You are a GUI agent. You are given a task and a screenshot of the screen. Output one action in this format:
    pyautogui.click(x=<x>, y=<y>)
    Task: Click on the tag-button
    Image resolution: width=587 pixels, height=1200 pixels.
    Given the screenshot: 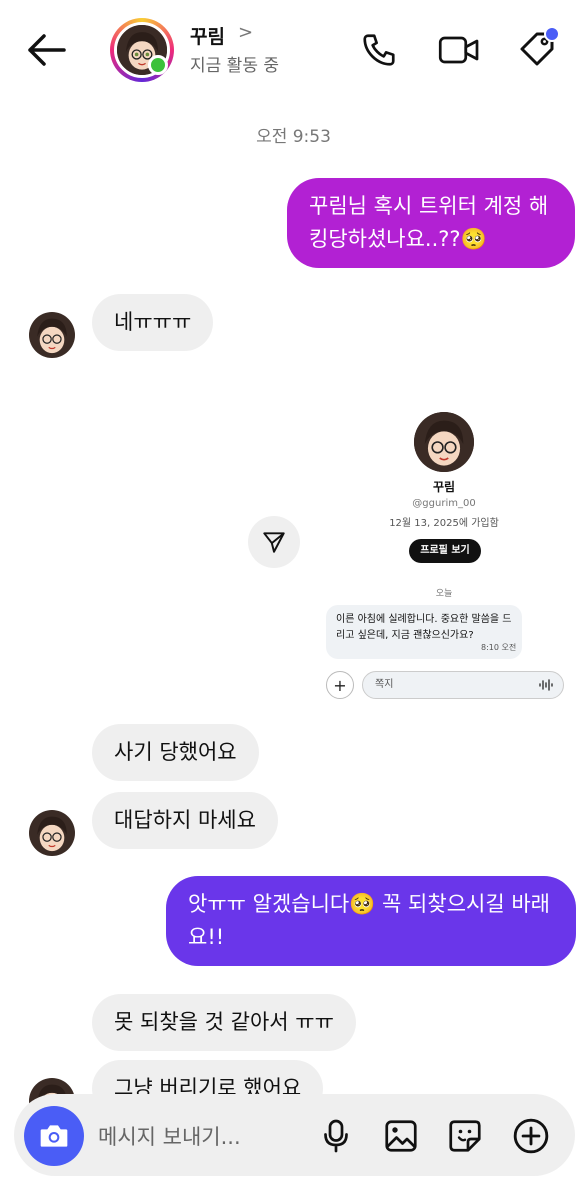 What is the action you would take?
    pyautogui.click(x=537, y=49)
    